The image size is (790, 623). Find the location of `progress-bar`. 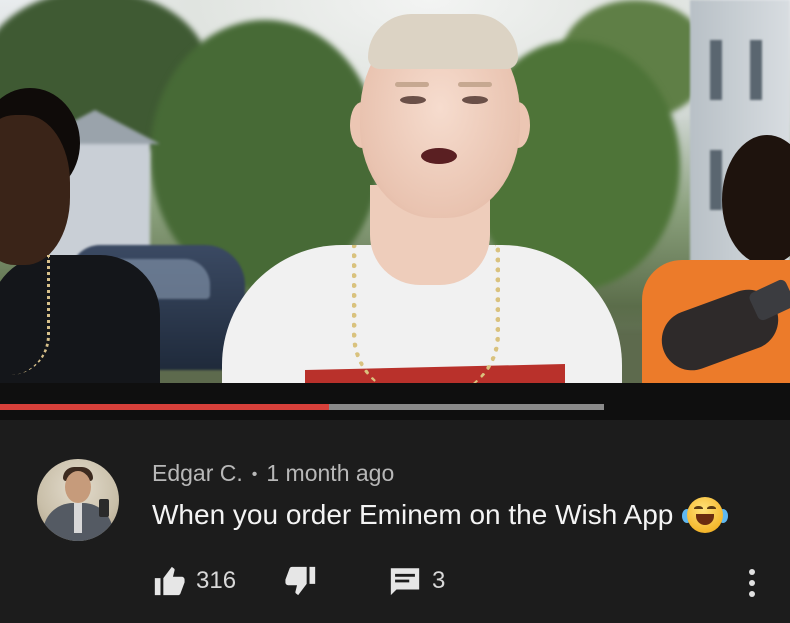

progress-bar is located at coordinates (302, 407).